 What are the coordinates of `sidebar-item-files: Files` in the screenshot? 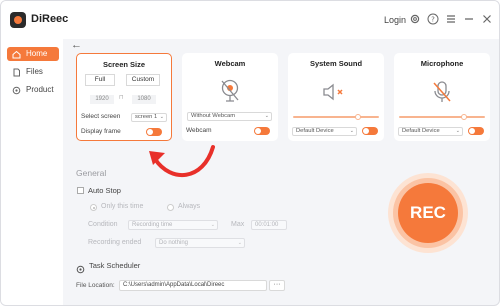 It's located at (33, 72).